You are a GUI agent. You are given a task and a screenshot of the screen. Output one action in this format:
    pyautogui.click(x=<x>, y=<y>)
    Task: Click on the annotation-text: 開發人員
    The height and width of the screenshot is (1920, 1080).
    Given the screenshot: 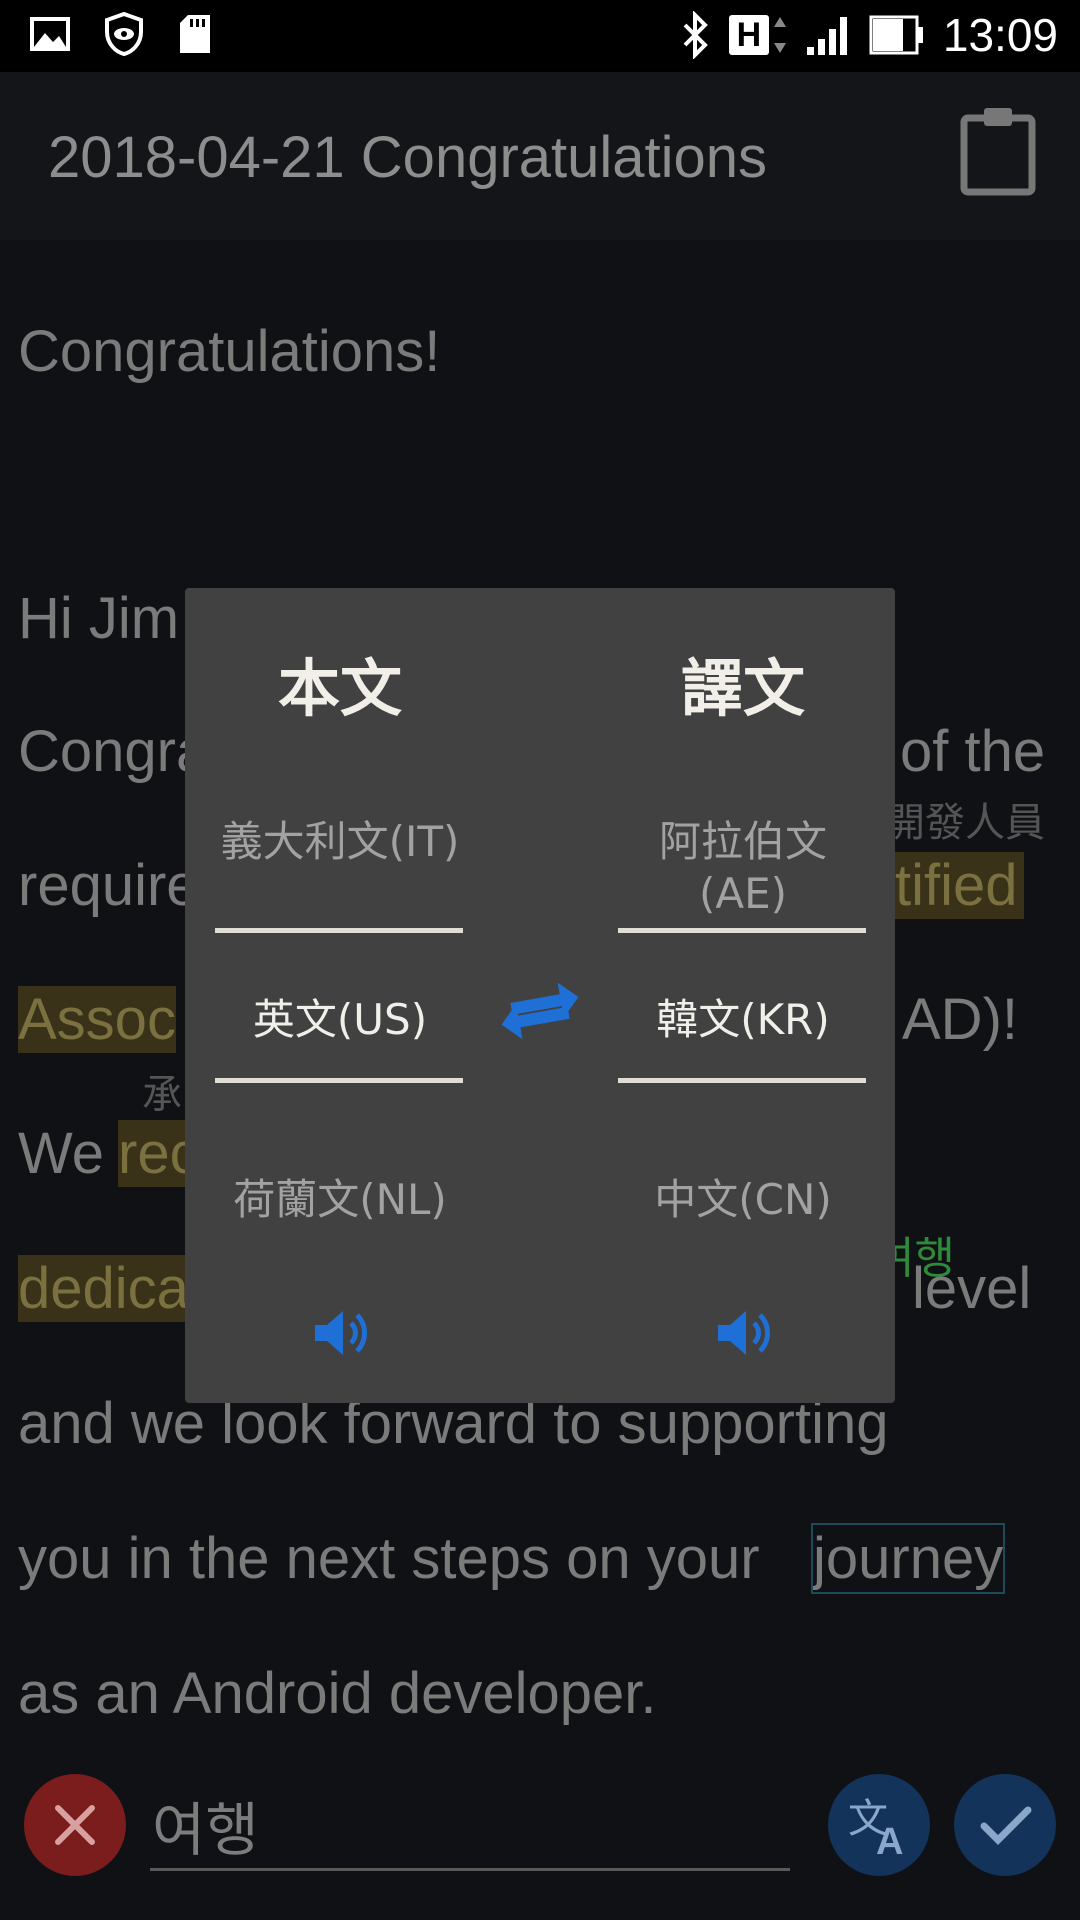 What is the action you would take?
    pyautogui.click(x=965, y=823)
    